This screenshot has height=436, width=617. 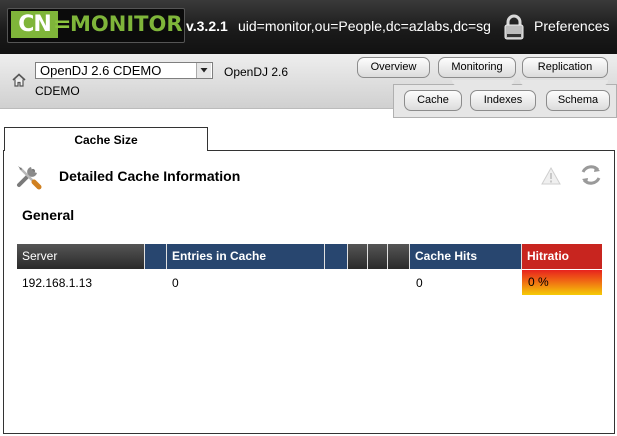 What do you see at coordinates (246, 256) in the screenshot?
I see `column-header-entries: Entries in Cache` at bounding box center [246, 256].